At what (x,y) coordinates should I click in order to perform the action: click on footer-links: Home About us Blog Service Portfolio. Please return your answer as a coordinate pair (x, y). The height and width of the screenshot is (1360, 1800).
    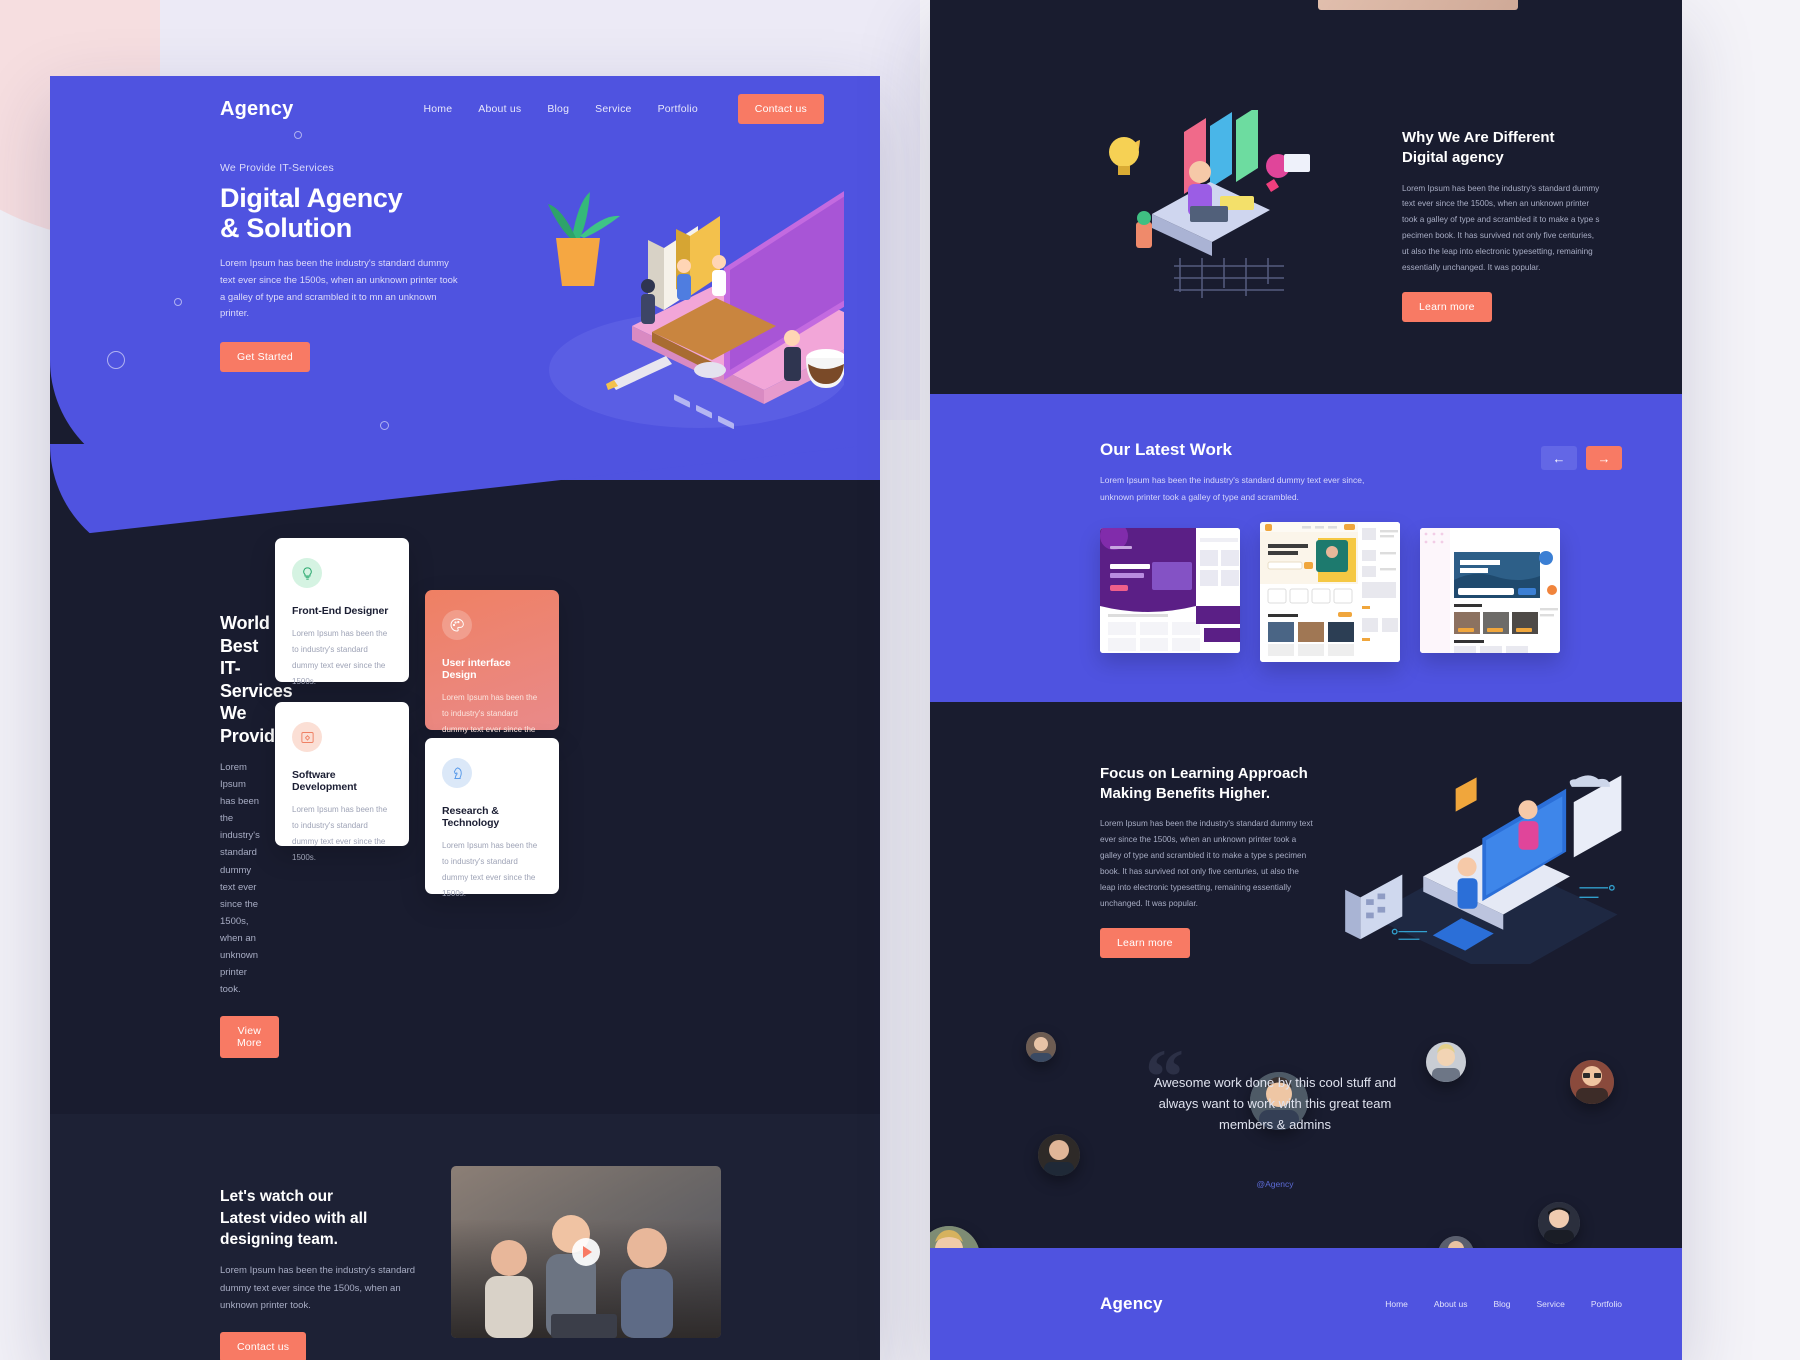
    Looking at the image, I should click on (1503, 1304).